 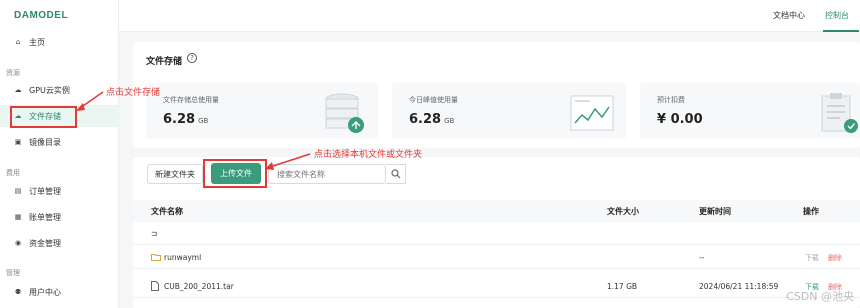 I want to click on annotation-click-storage: 点击文件存储, so click(x=133, y=93).